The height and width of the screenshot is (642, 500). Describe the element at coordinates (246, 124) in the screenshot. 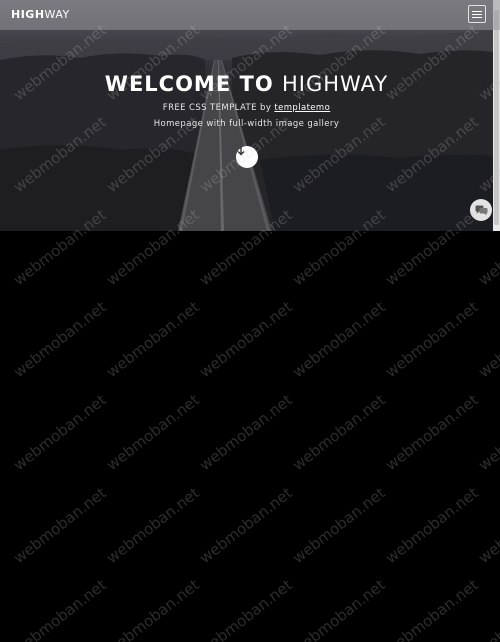

I see `hero-description: Homepage with full-width image gallery` at that location.